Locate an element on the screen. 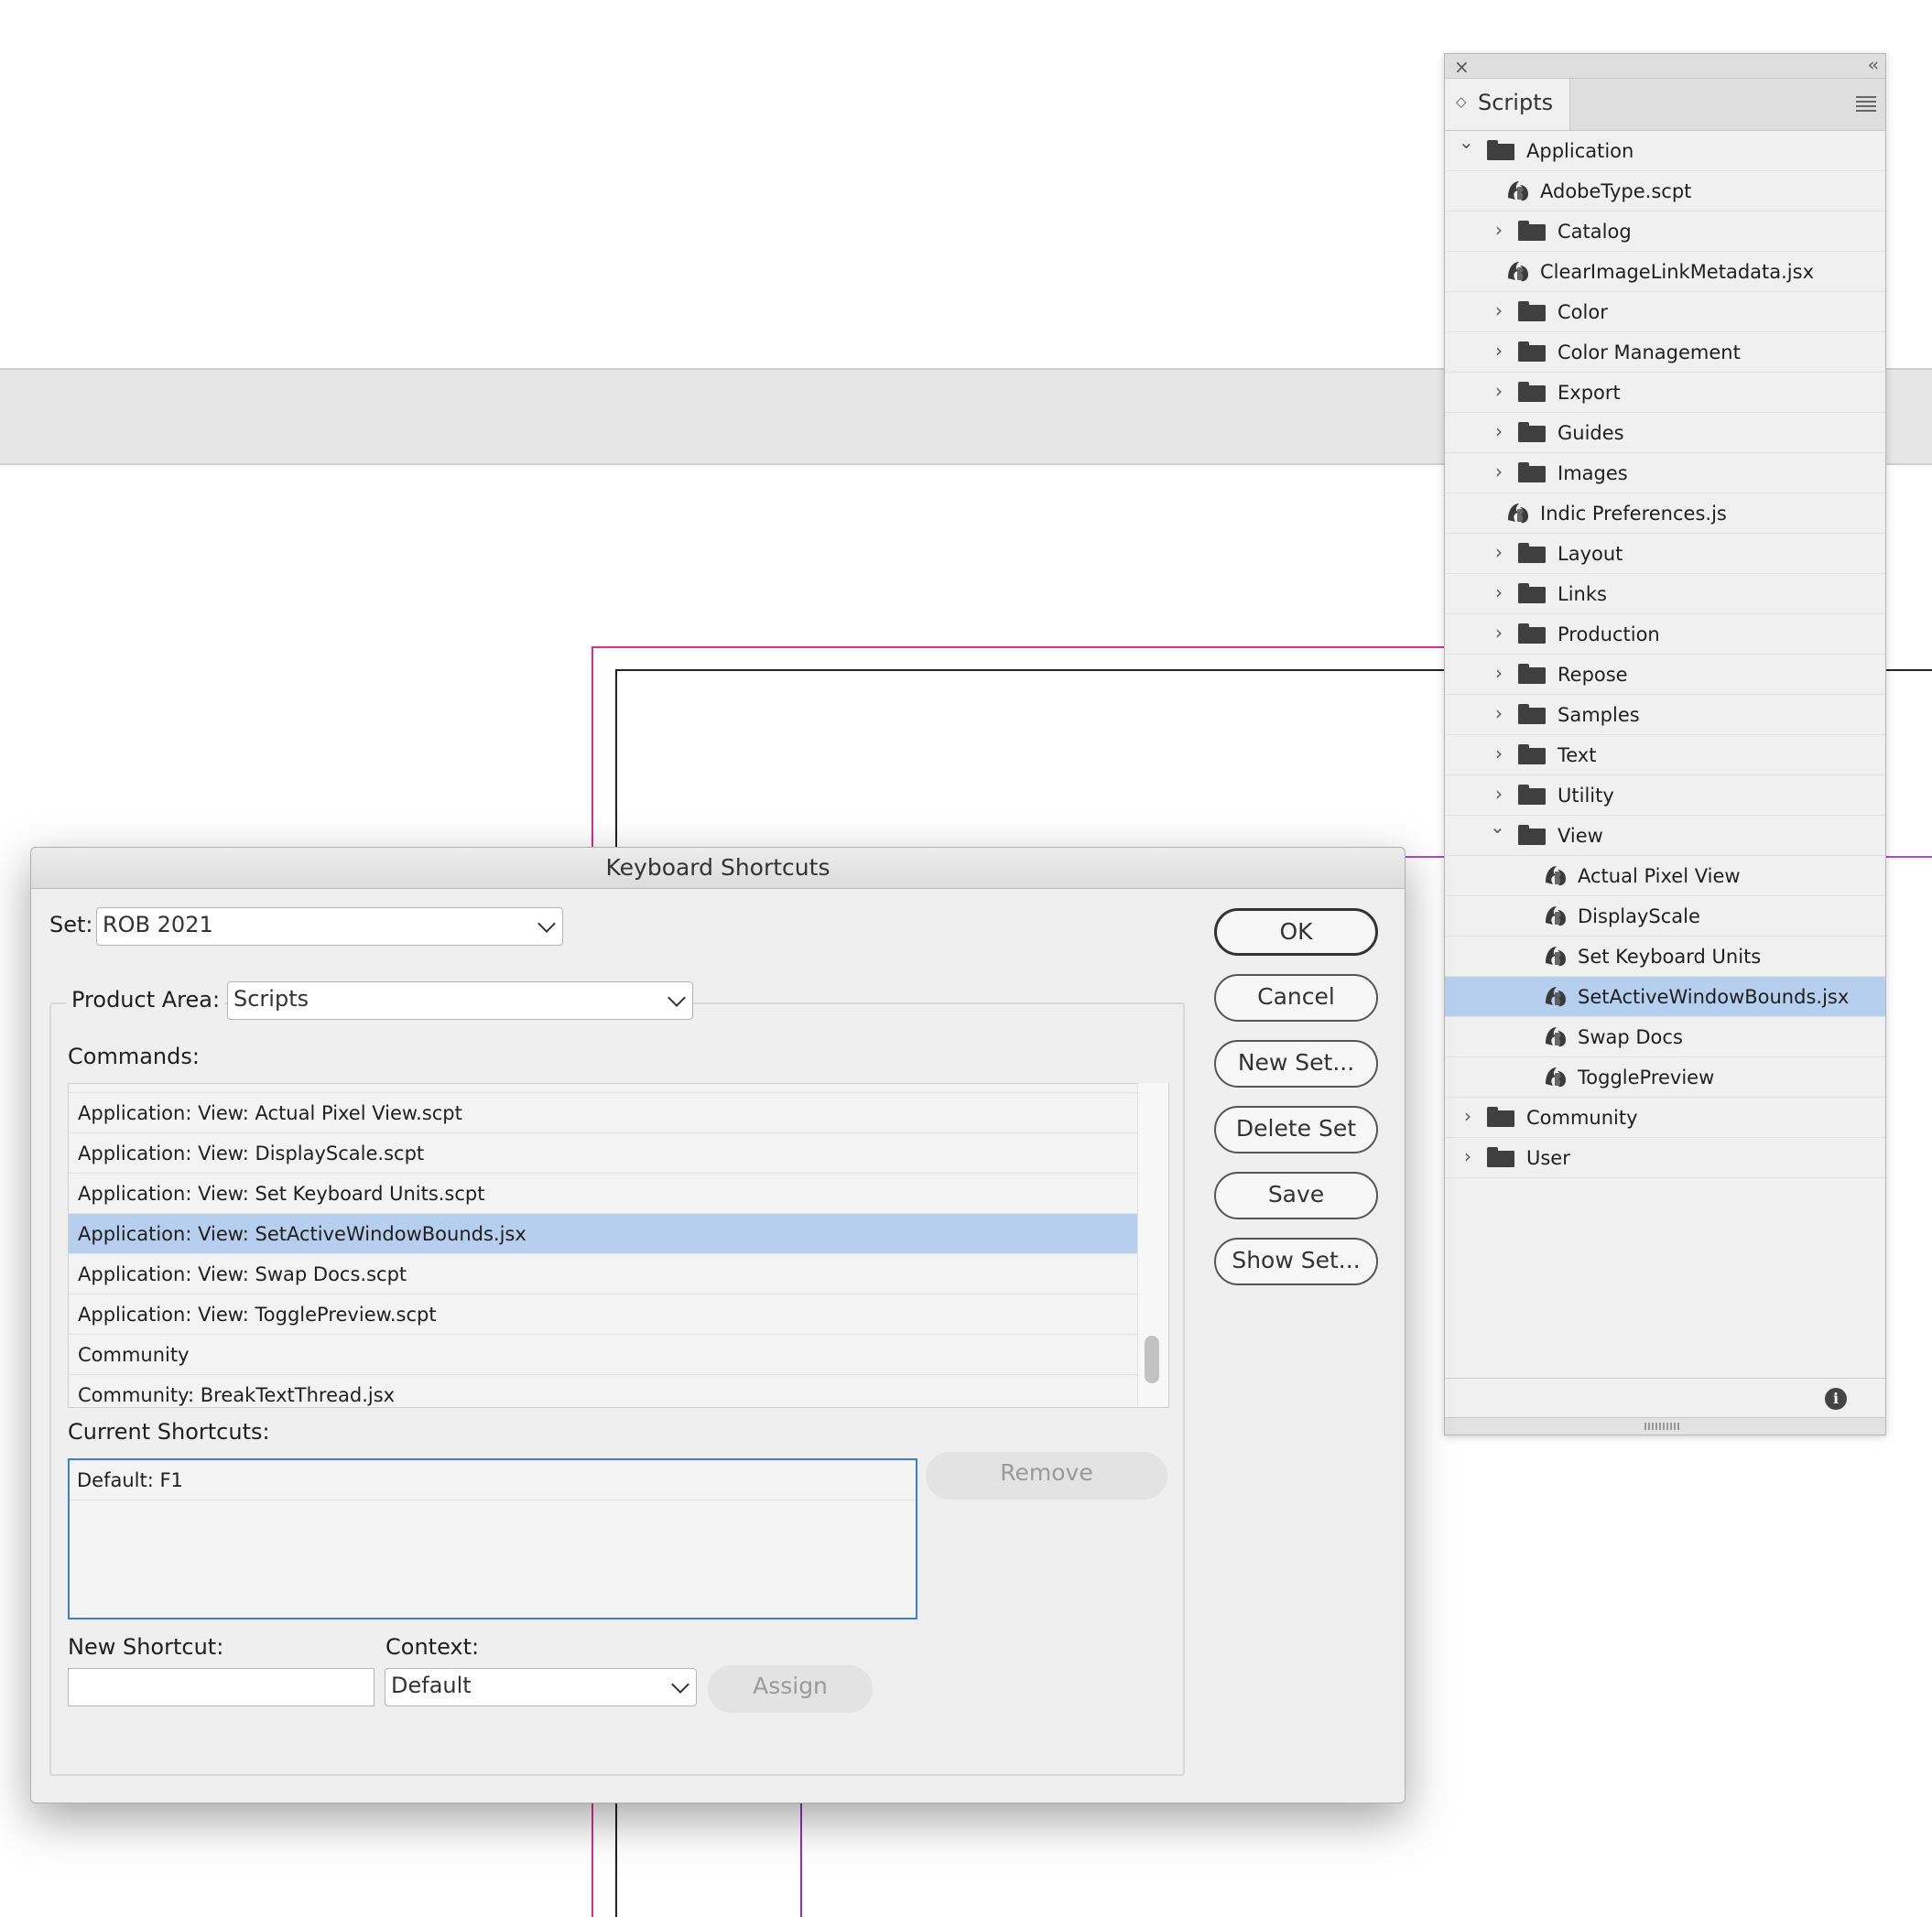  command-row: Community is located at coordinates (618, 1355).